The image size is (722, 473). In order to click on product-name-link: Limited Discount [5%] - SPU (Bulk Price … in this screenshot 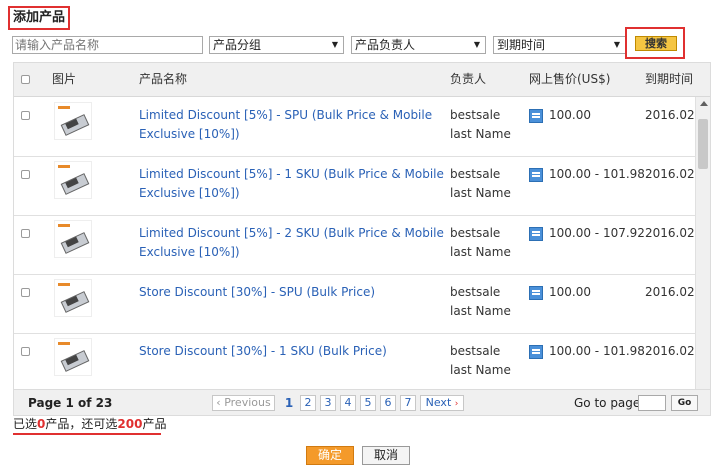, I will do `click(291, 125)`.